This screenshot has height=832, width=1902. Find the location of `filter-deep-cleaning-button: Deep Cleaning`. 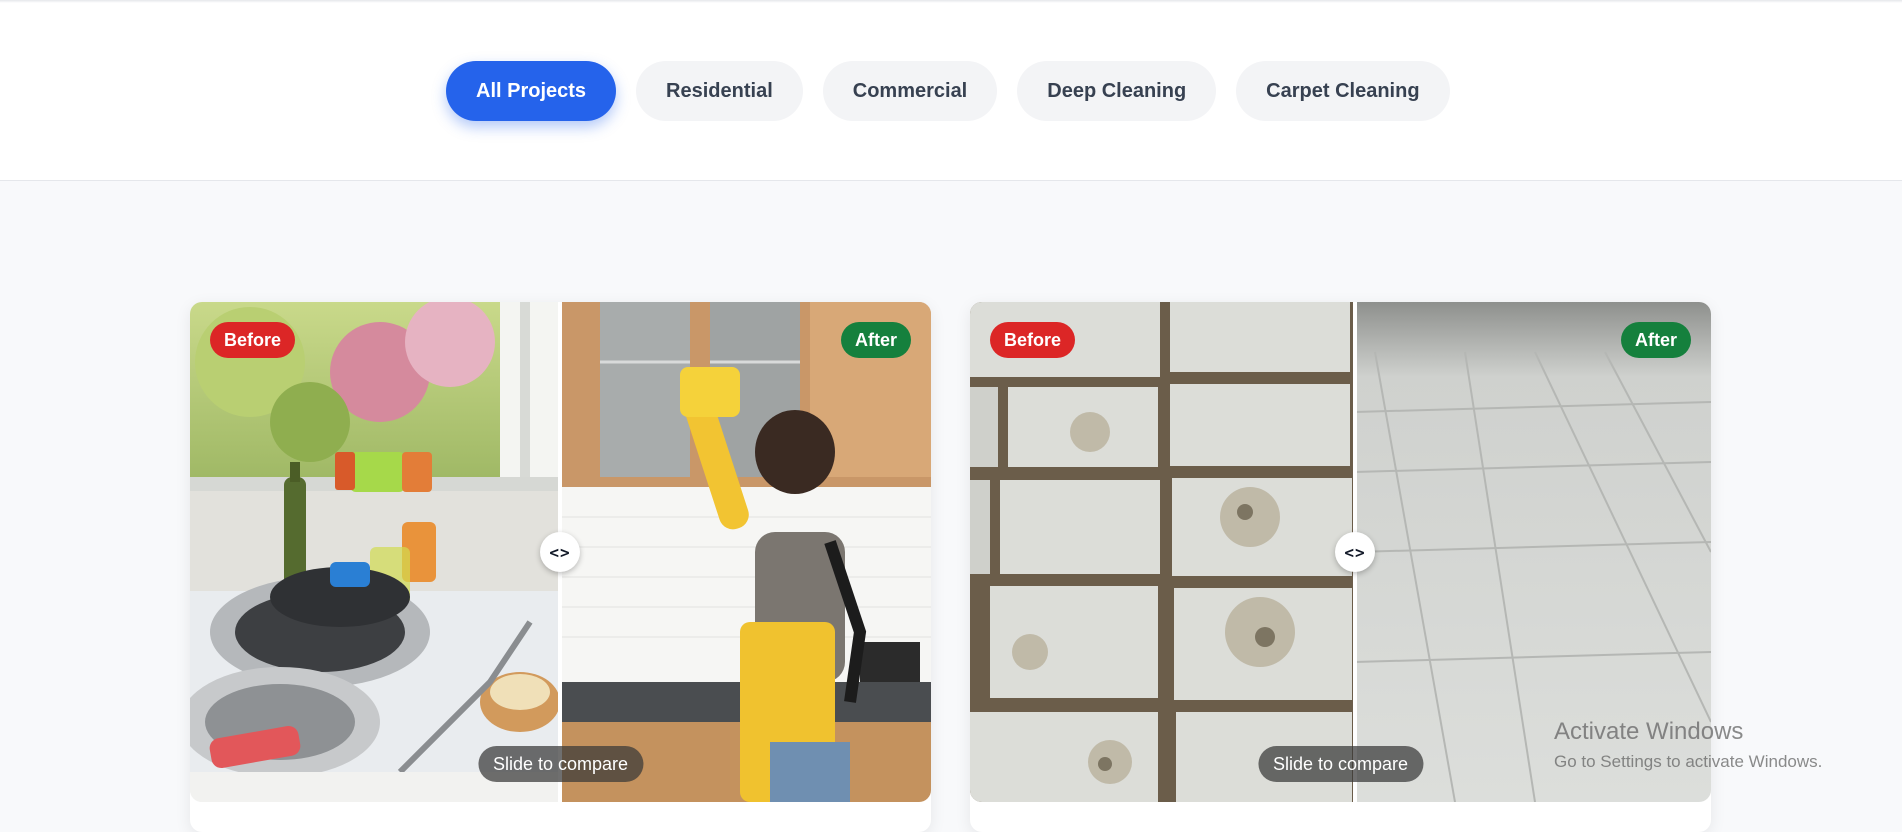

filter-deep-cleaning-button: Deep Cleaning is located at coordinates (1117, 91).